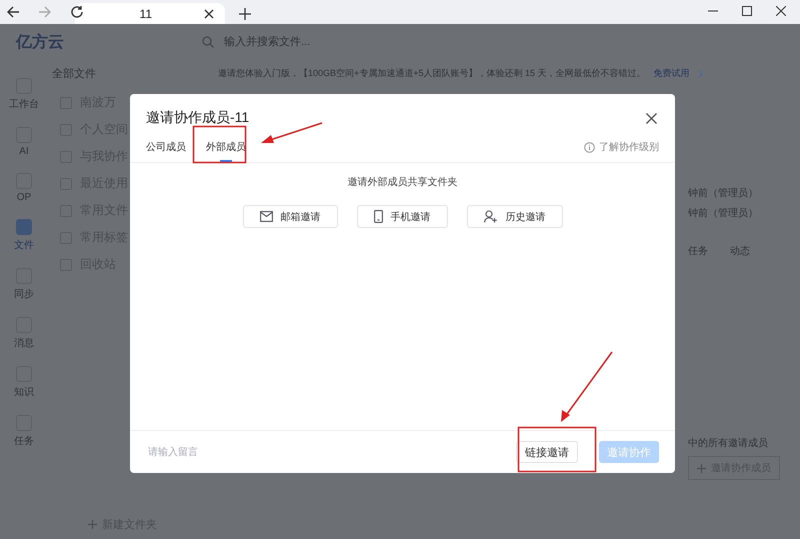 Image resolution: width=800 pixels, height=539 pixels. What do you see at coordinates (24, 333) in the screenshot?
I see `nav-item: 消息` at bounding box center [24, 333].